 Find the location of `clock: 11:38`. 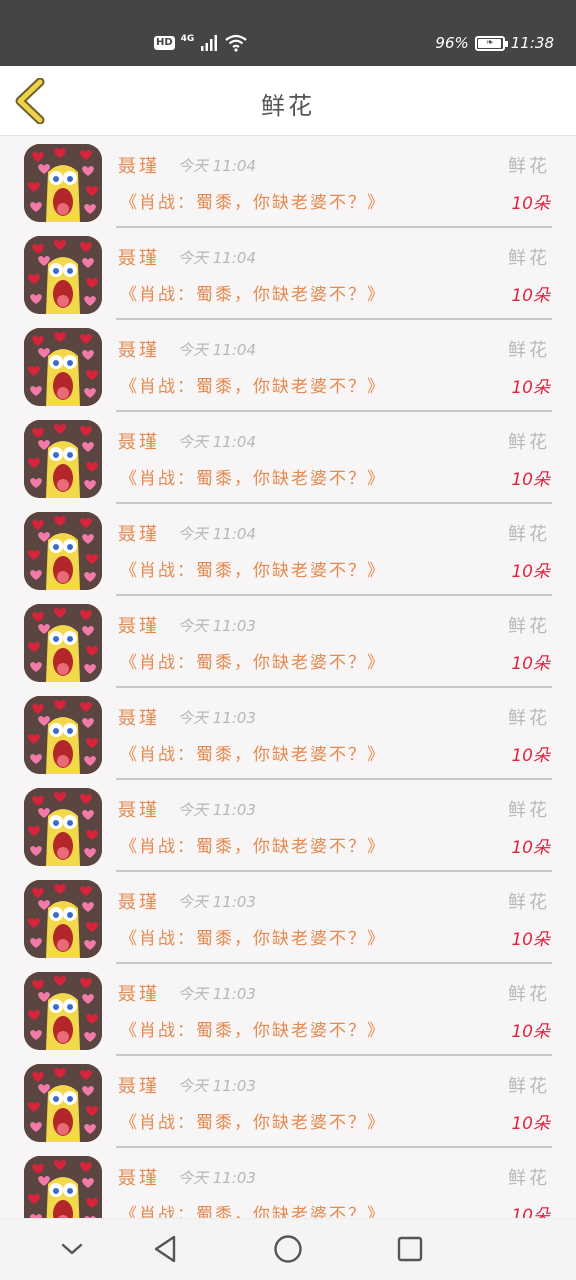

clock: 11:38 is located at coordinates (532, 43).